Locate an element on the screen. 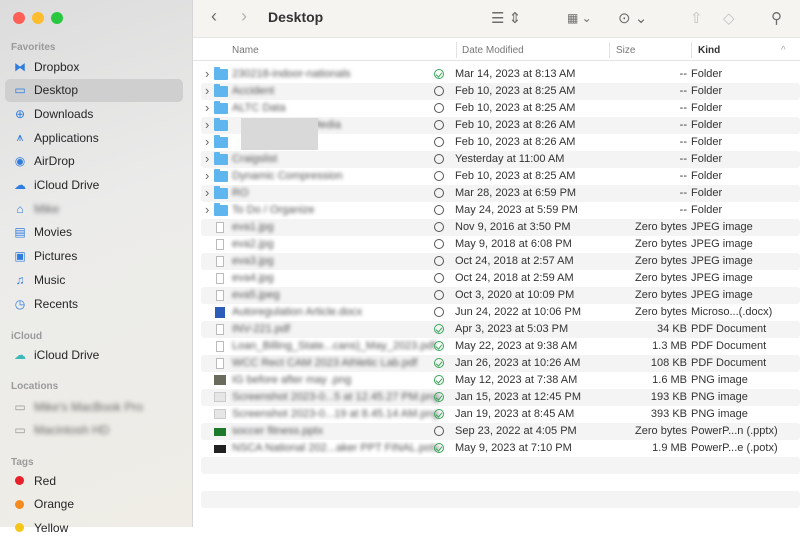 Image resolution: width=800 pixels, height=539 pixels. sidebar-item: ◷ Recents is located at coordinates (94, 303).